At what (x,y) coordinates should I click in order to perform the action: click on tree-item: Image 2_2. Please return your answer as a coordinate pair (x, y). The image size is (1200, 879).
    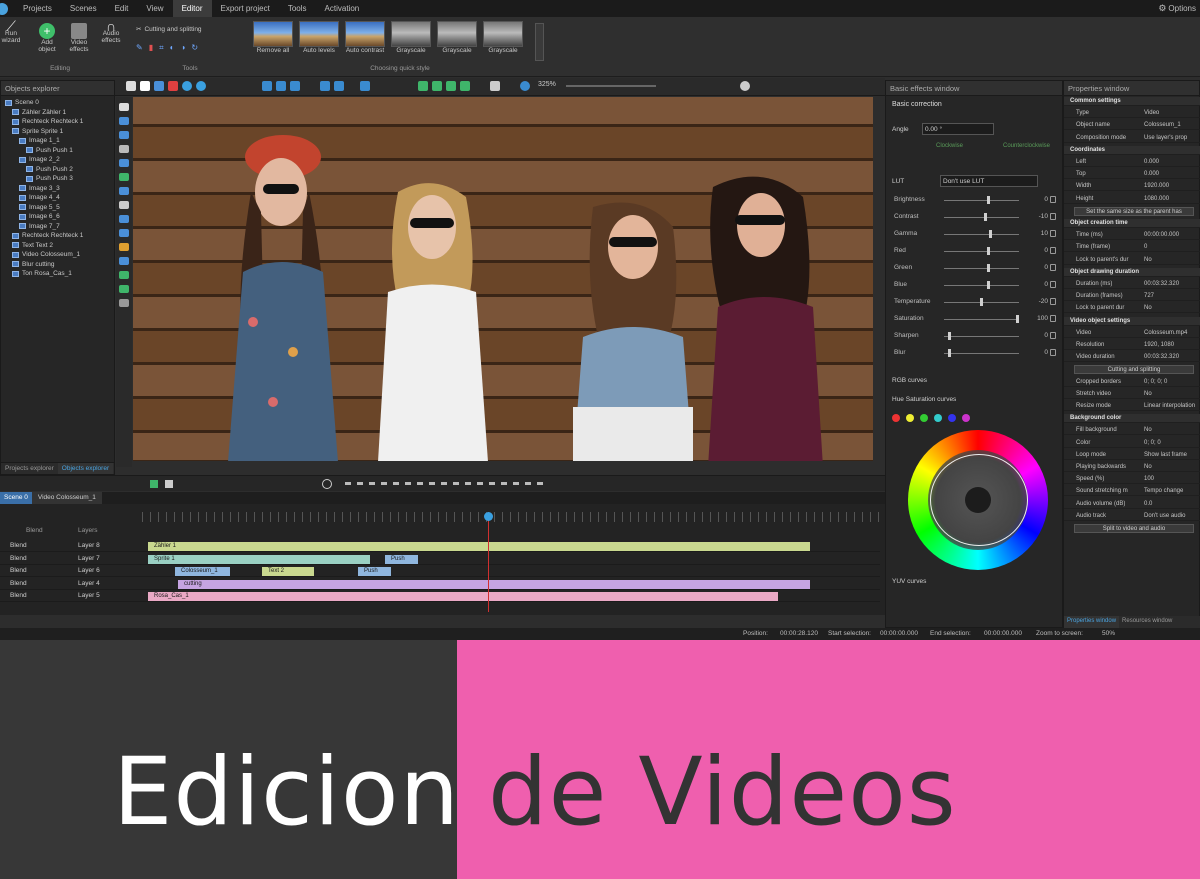
    Looking at the image, I should click on (58, 160).